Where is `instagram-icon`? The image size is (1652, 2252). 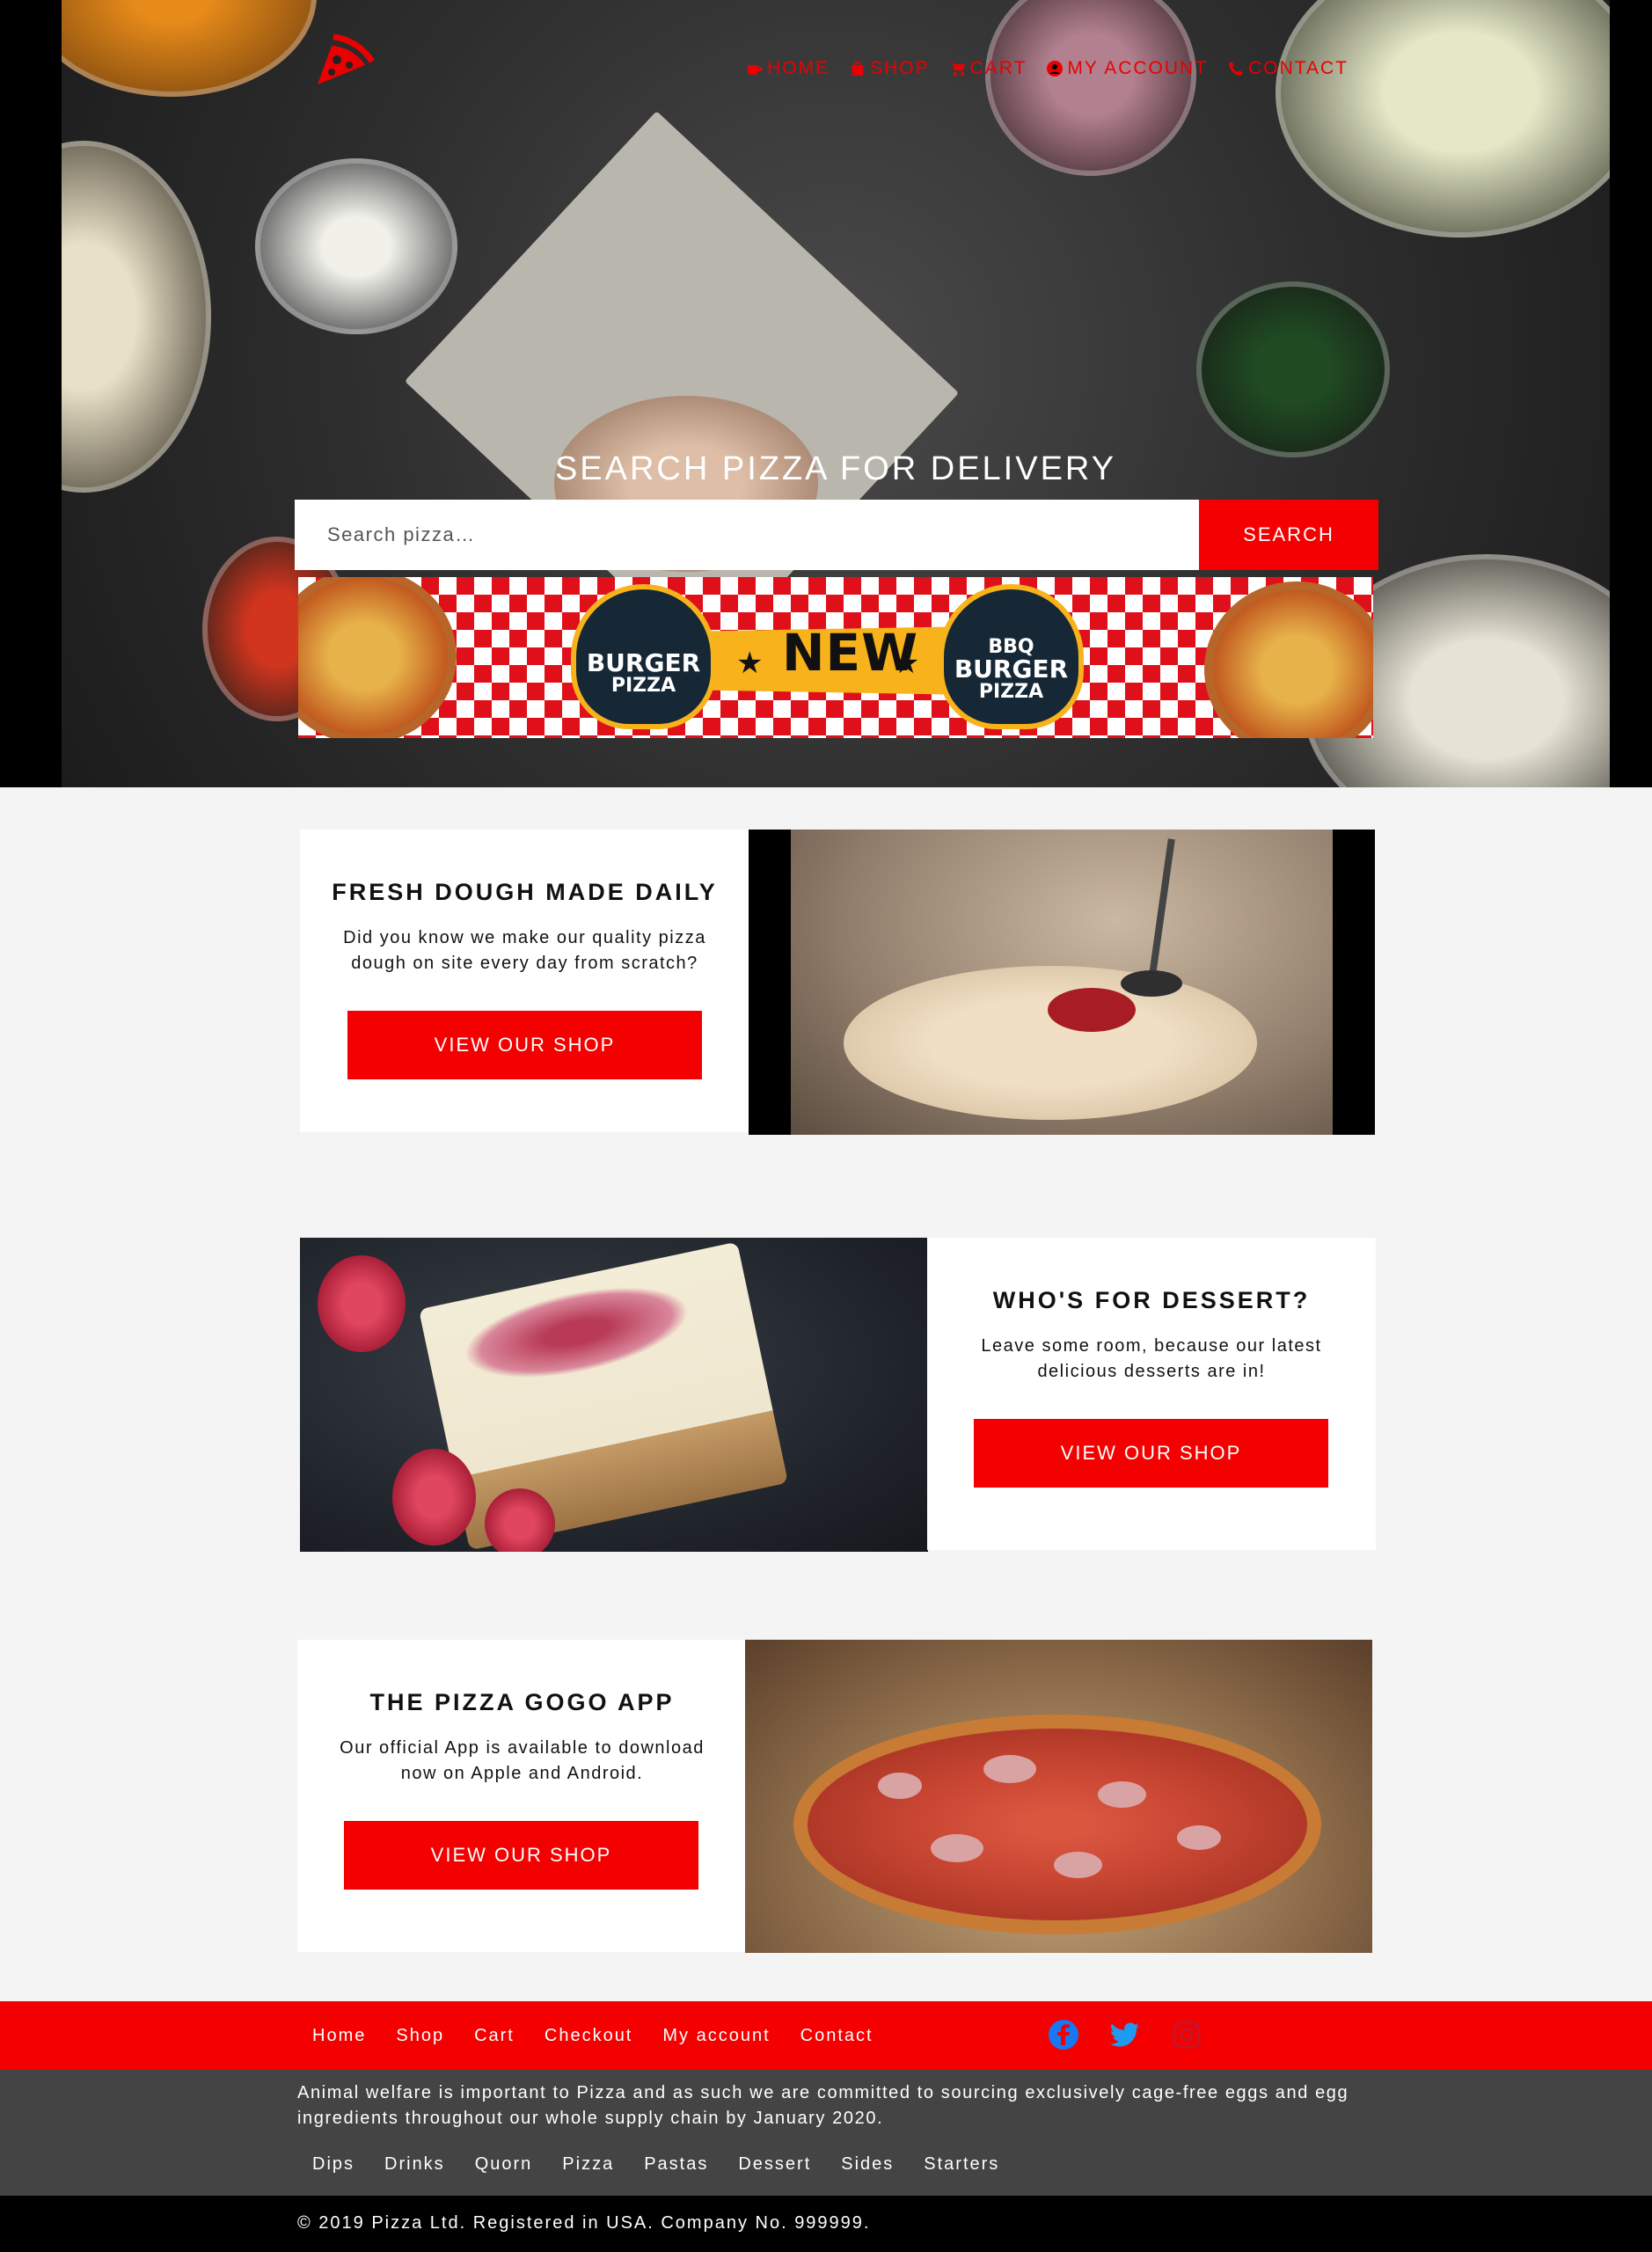
instagram-icon is located at coordinates (1187, 2035).